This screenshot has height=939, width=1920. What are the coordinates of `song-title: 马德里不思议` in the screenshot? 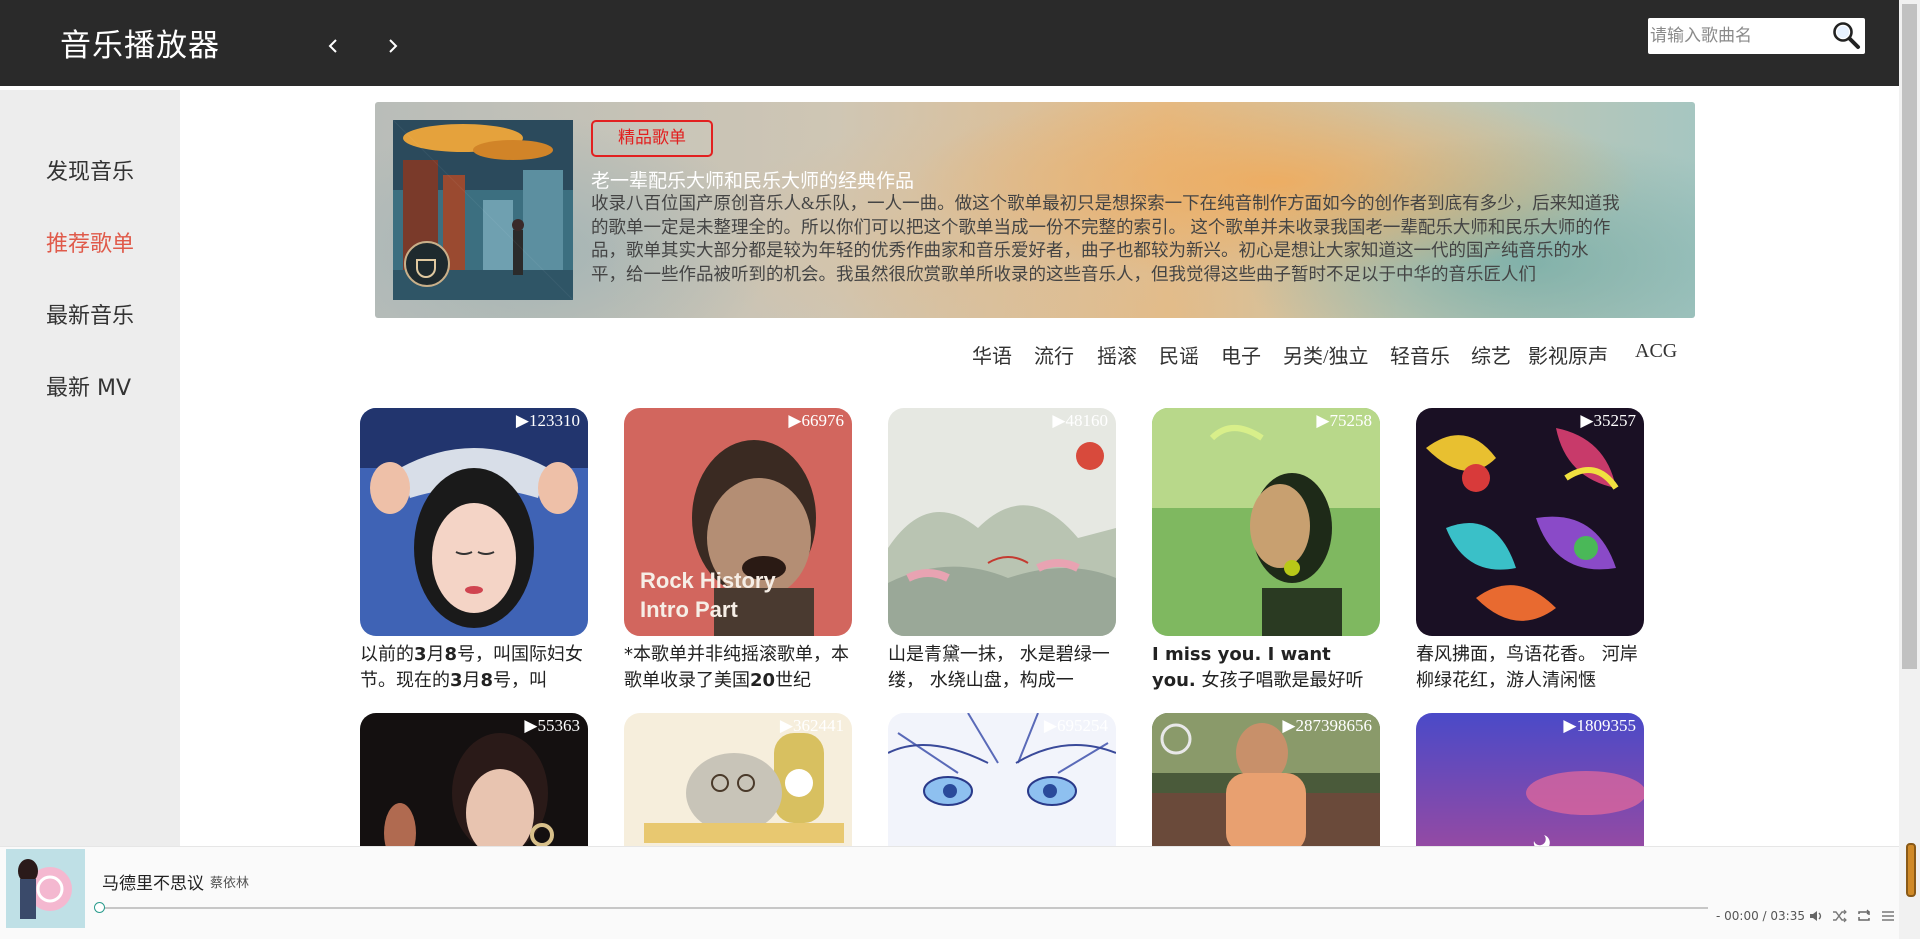 It's located at (153, 884).